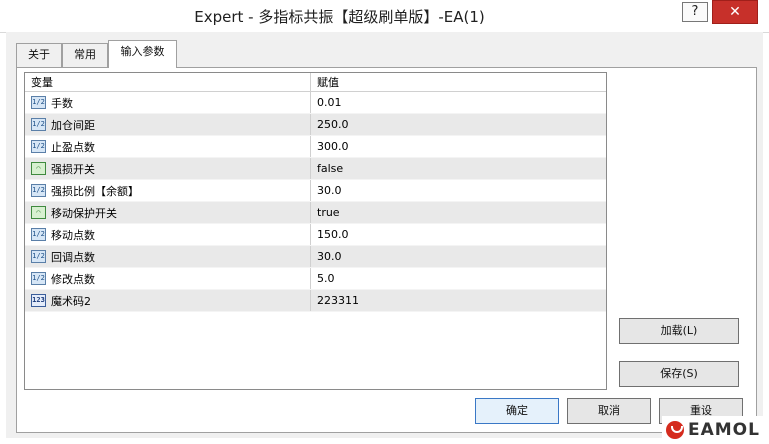  I want to click on title-bar: Expert - 多指标共振【超级刷单版】-EA(1) ? ✕, so click(384, 16).